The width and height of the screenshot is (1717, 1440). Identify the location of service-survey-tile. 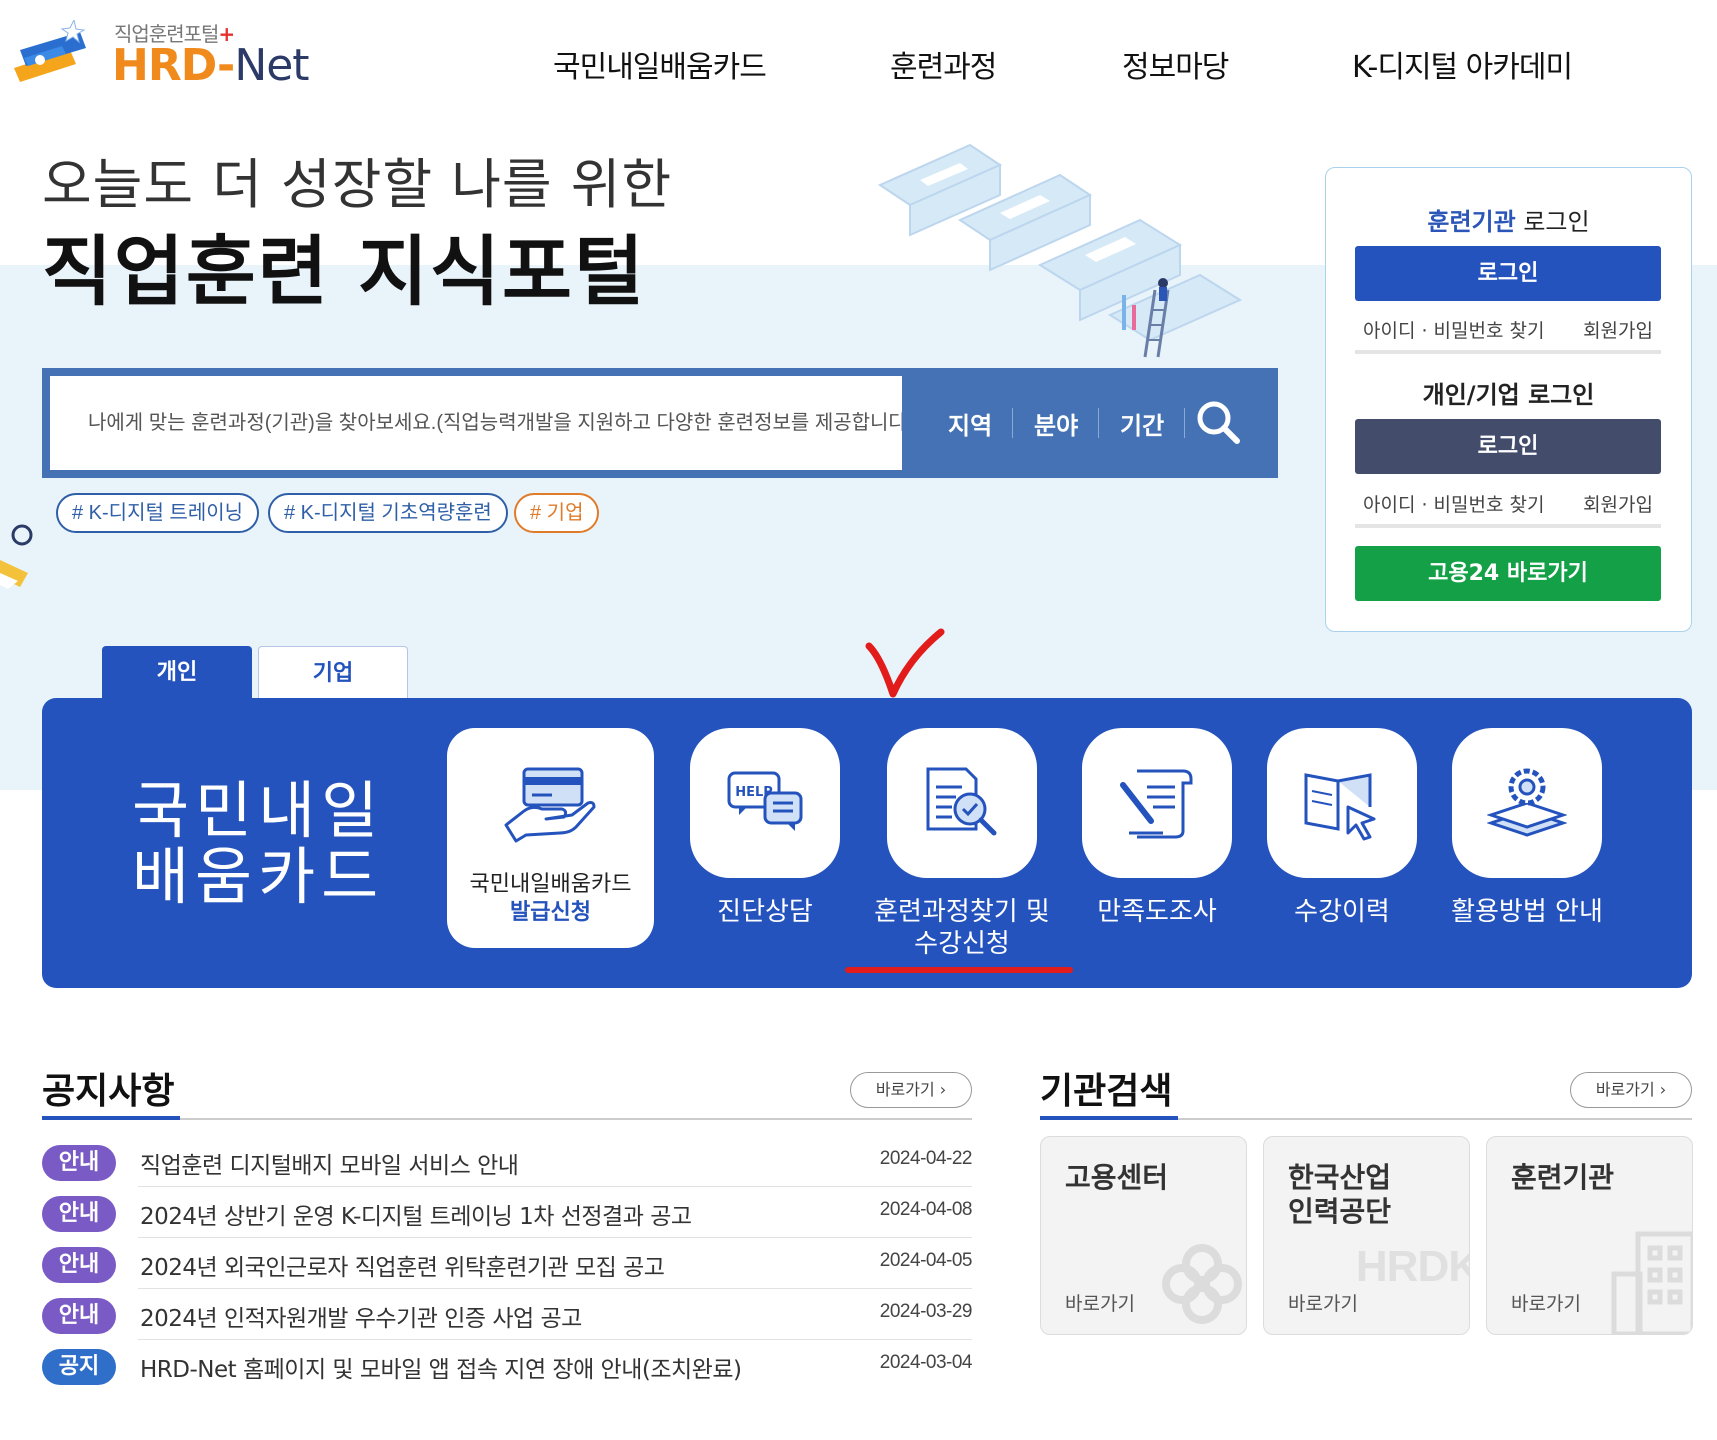
(1157, 803).